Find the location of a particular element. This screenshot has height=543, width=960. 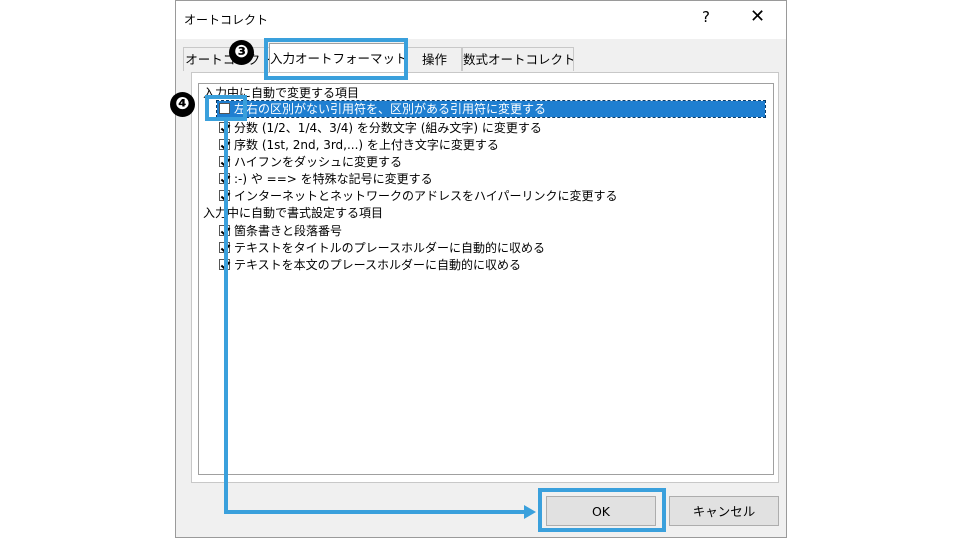

dialog-title: オートコレクト is located at coordinates (226, 20).